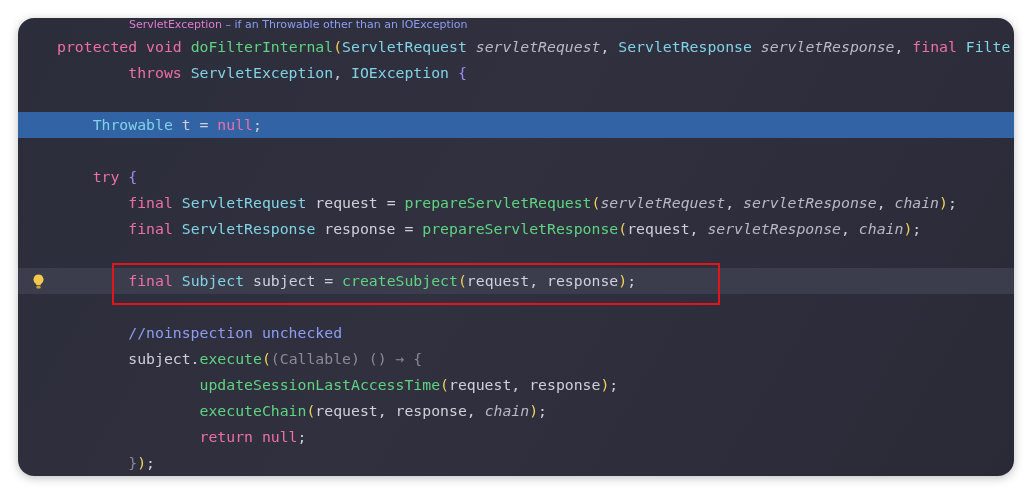 The image size is (1032, 492). Describe the element at coordinates (542, 202) in the screenshot. I see `code-line: final ServletRequest request = prepareServletRequest(servletRequest, servletResponse, chain);` at that location.